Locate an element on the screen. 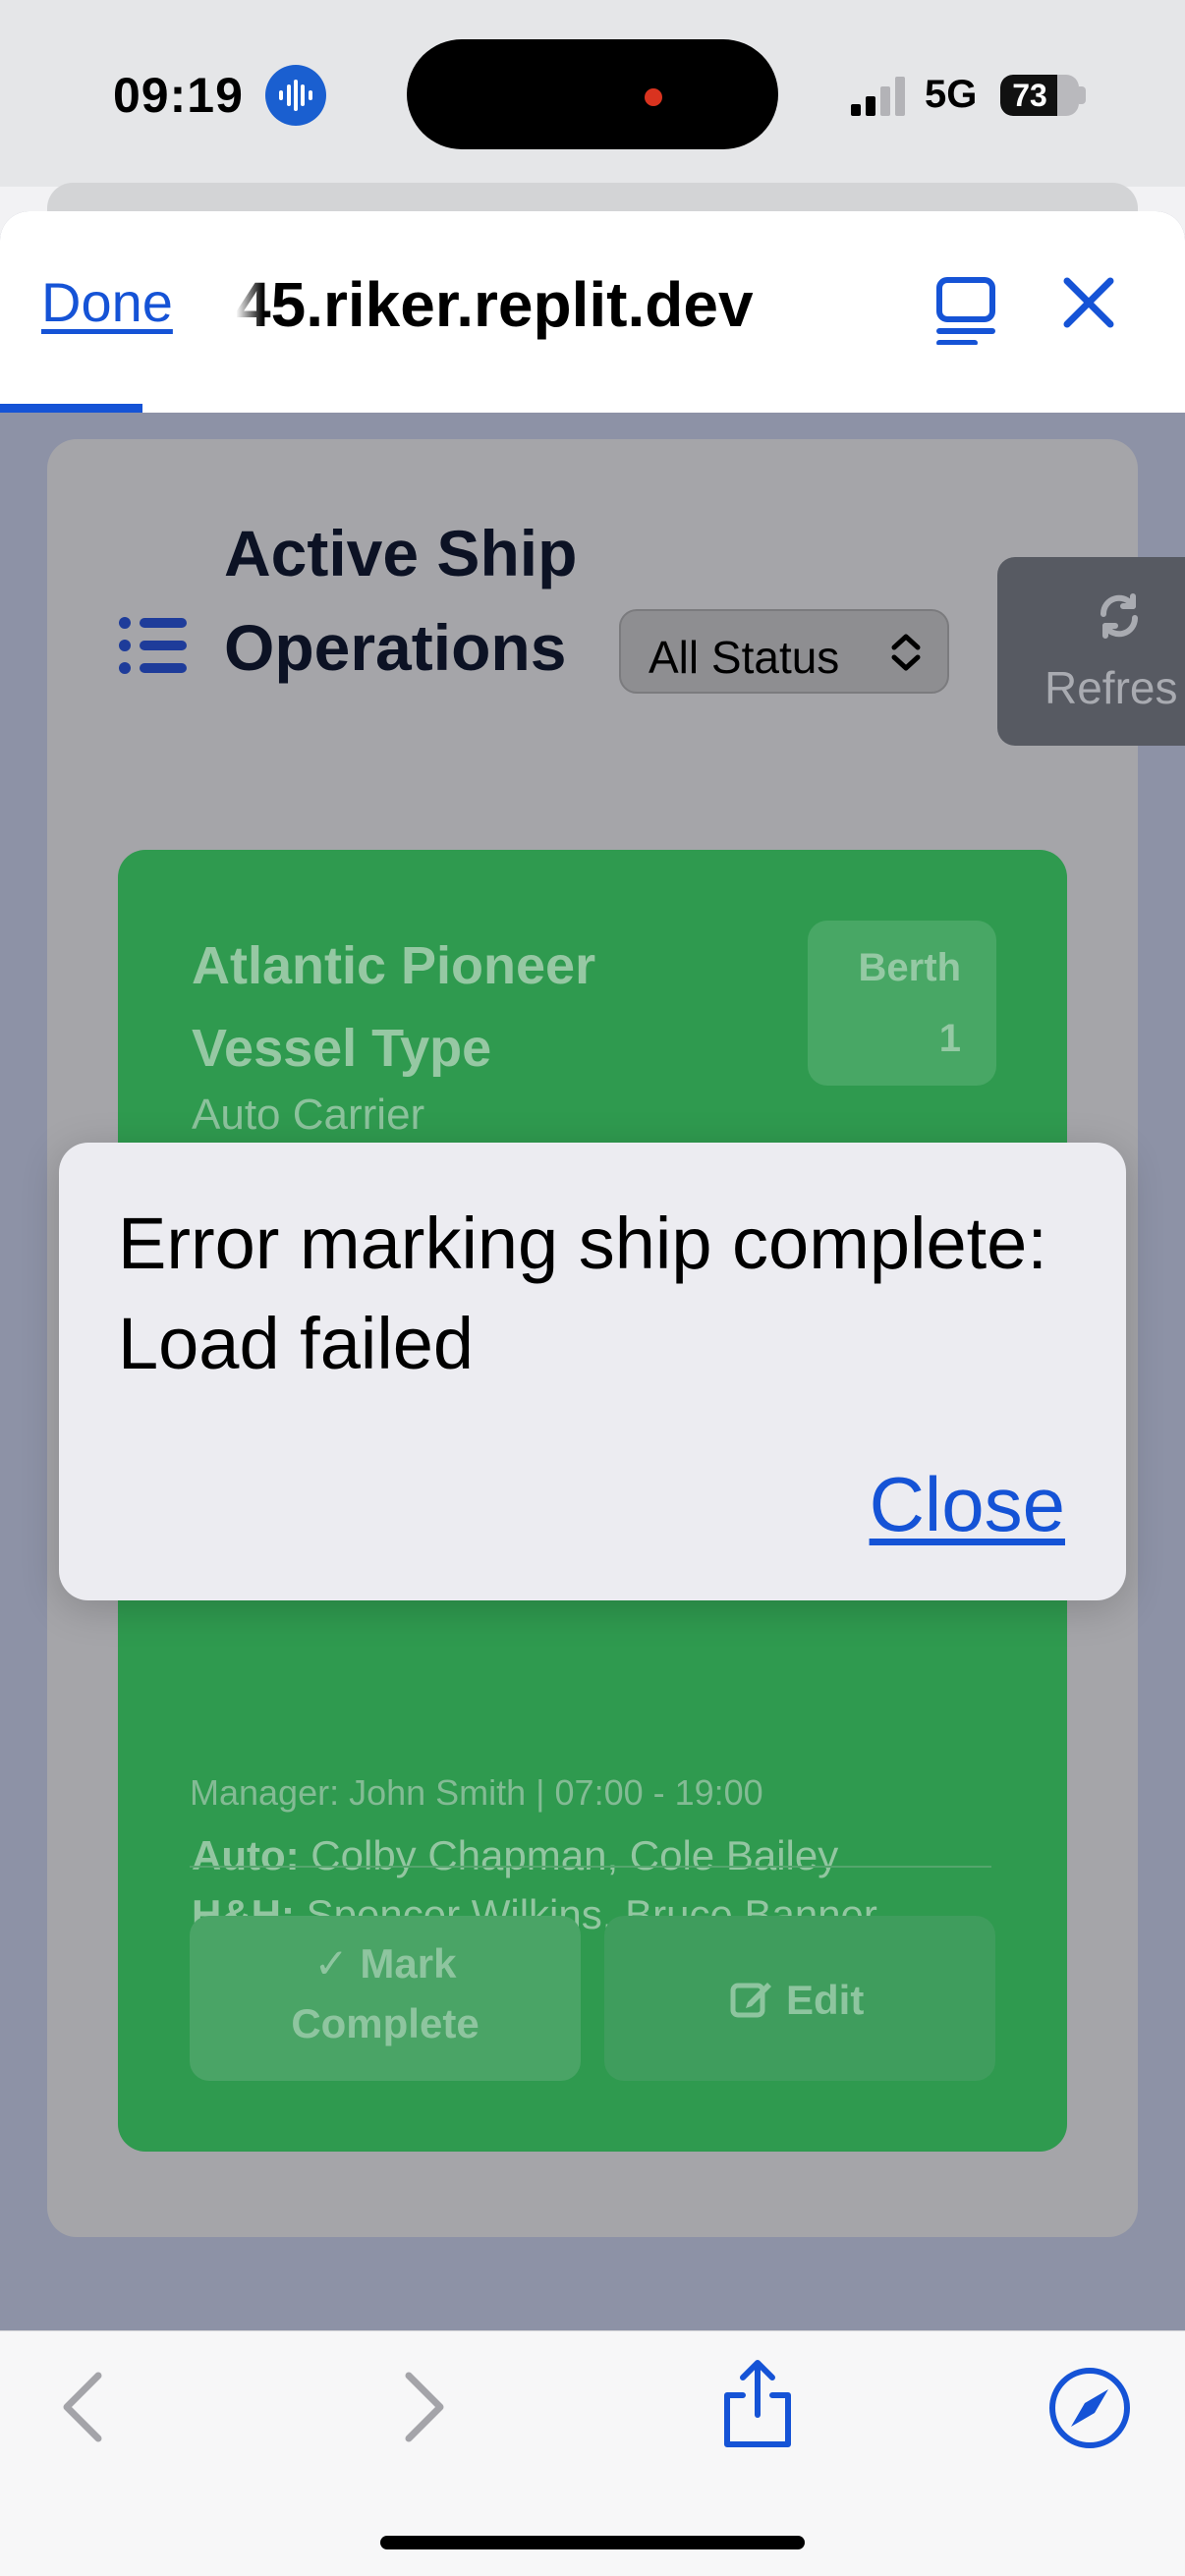 The width and height of the screenshot is (1185, 2576). list-icon is located at coordinates (153, 645).